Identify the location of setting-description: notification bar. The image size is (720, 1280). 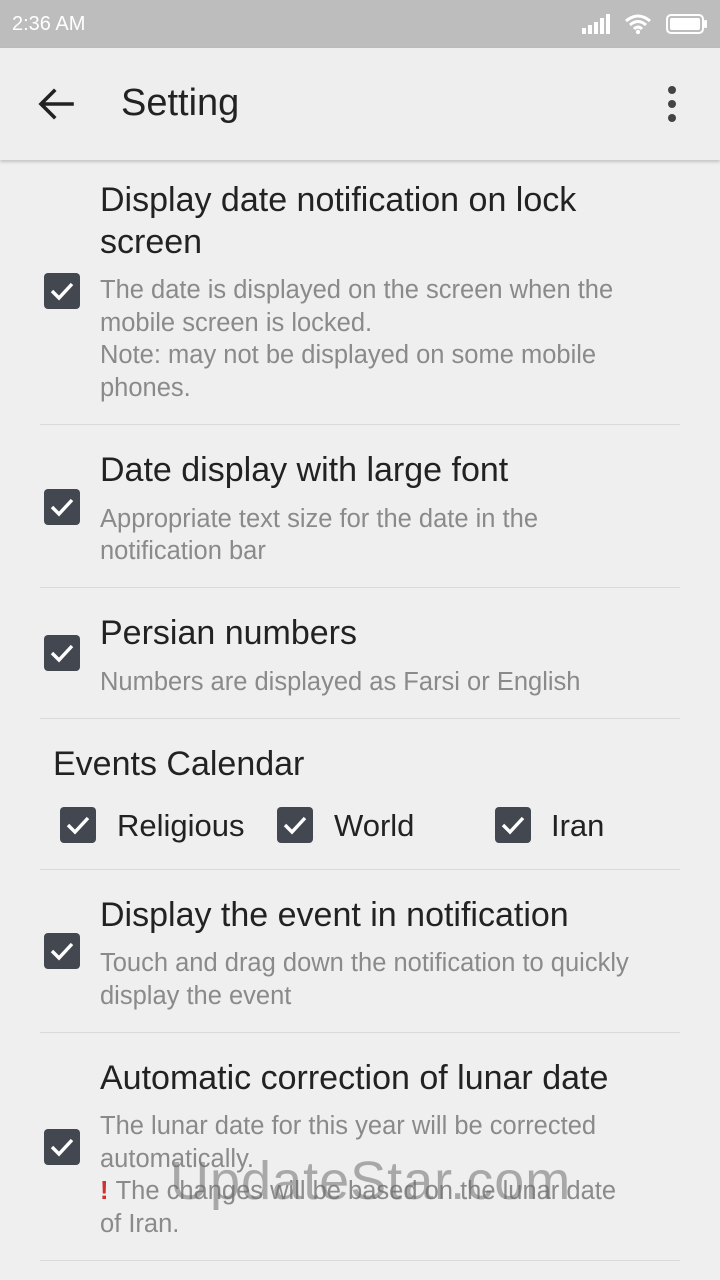
(183, 551).